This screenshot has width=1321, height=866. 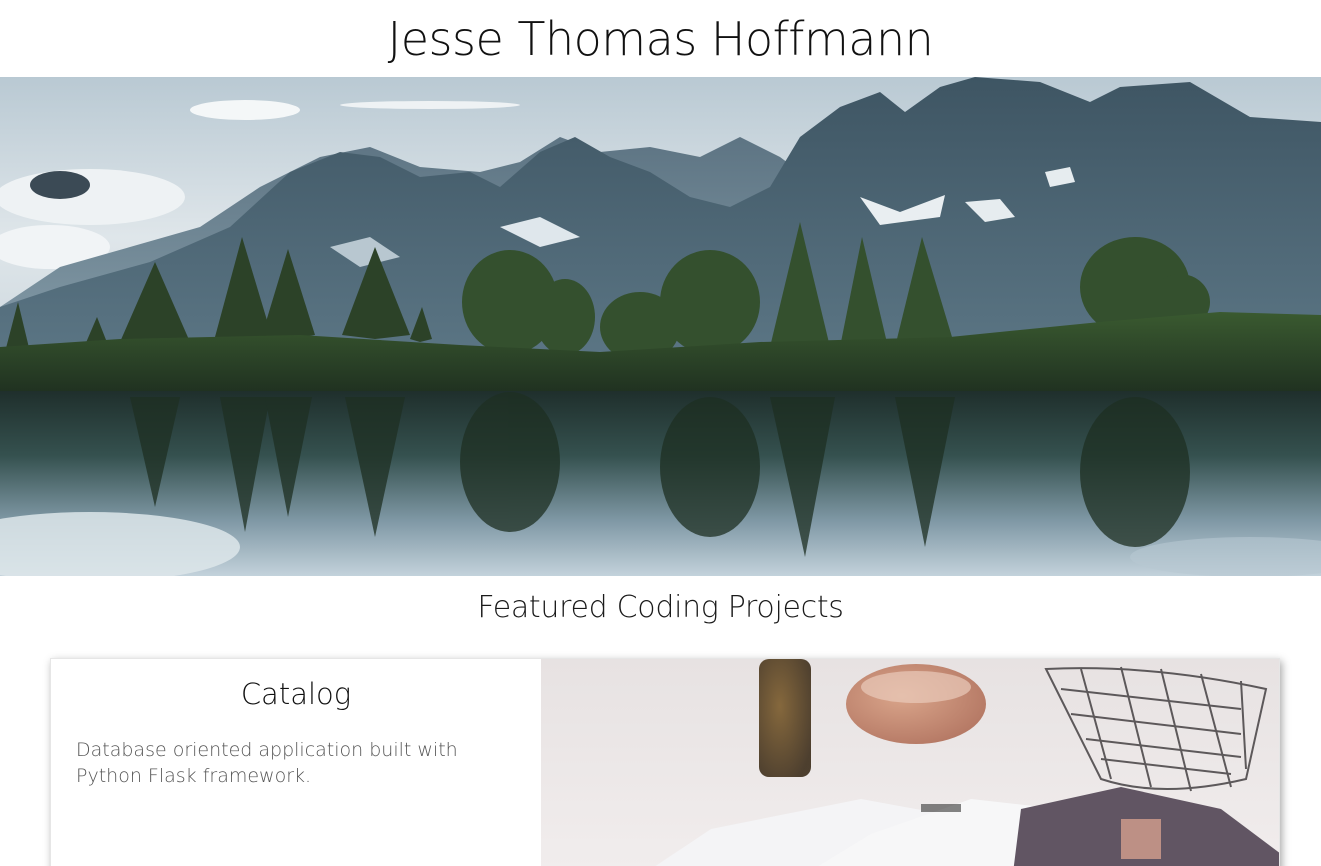 I want to click on site-header: Jesse Thomas Hoffmann, so click(x=660, y=38).